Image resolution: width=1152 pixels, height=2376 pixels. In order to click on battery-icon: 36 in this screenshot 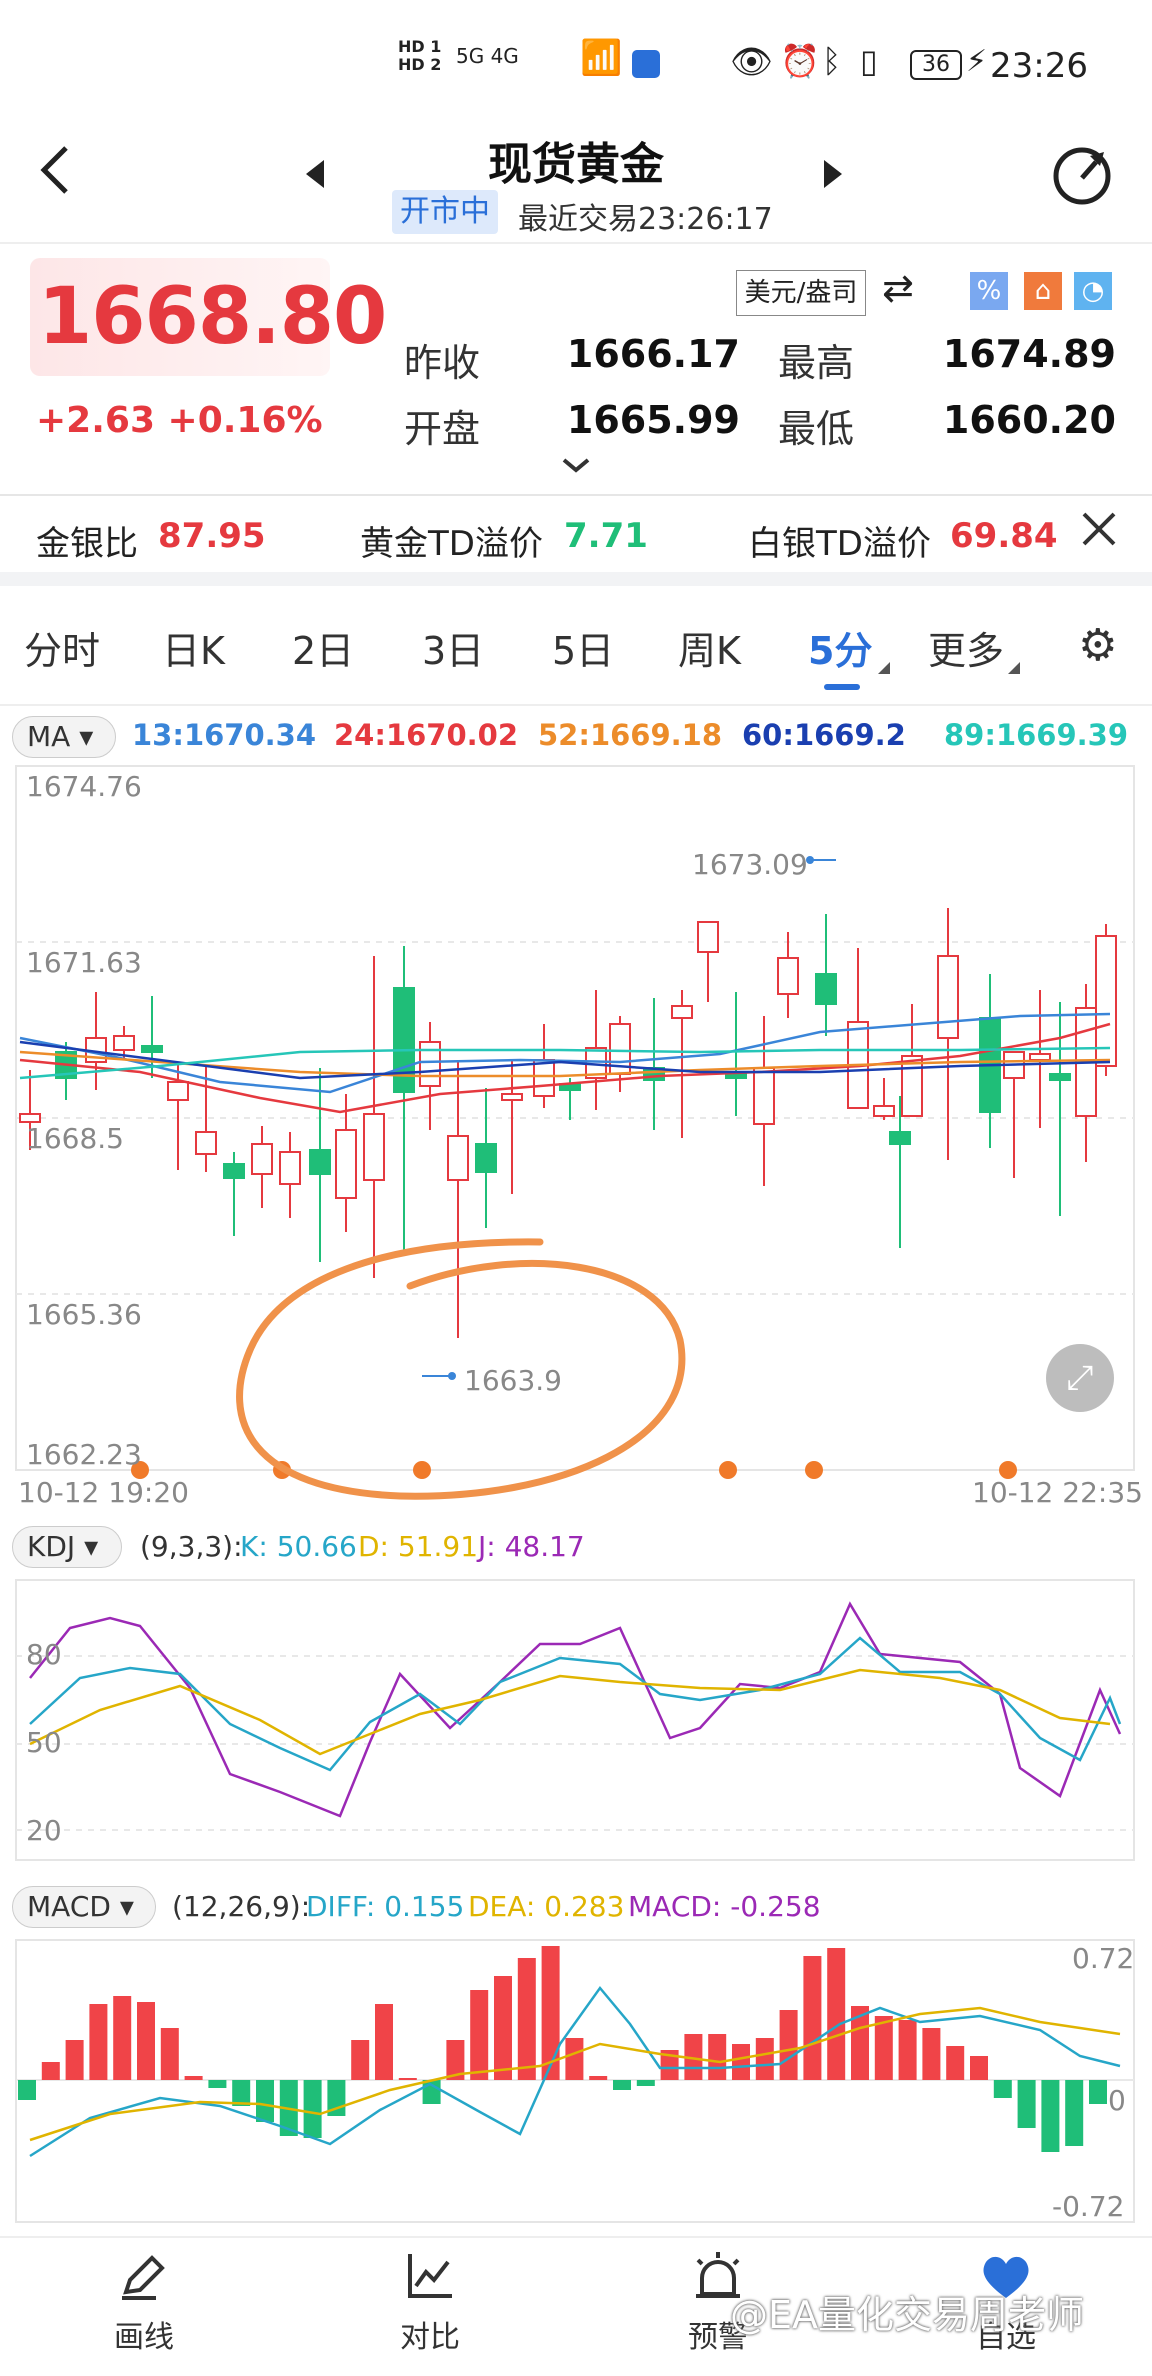, I will do `click(936, 65)`.